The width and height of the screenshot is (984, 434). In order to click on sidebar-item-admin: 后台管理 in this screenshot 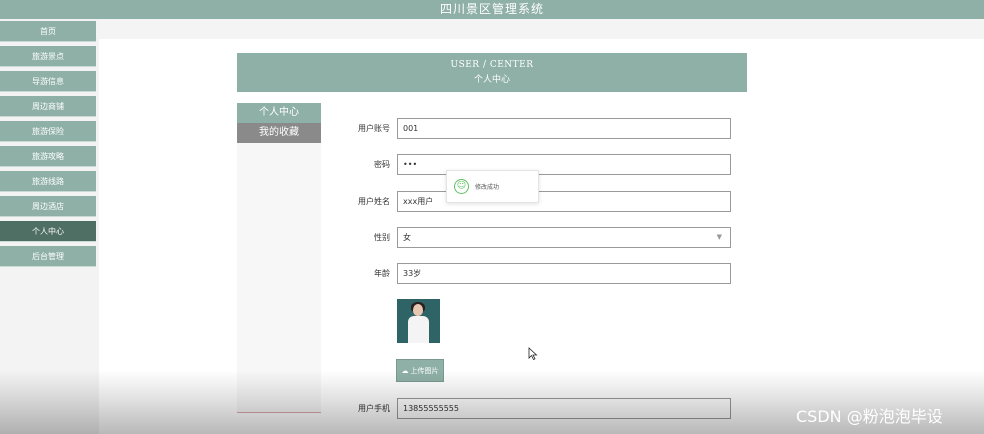, I will do `click(48, 256)`.